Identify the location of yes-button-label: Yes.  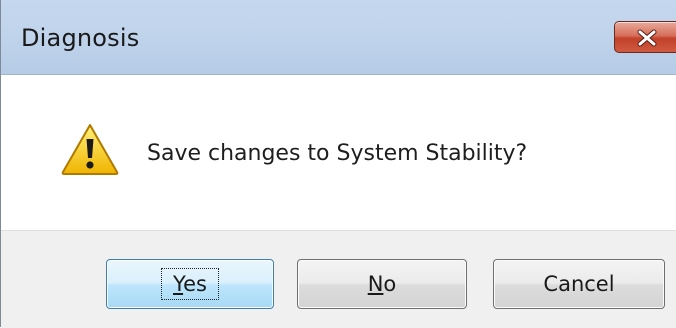
(190, 284).